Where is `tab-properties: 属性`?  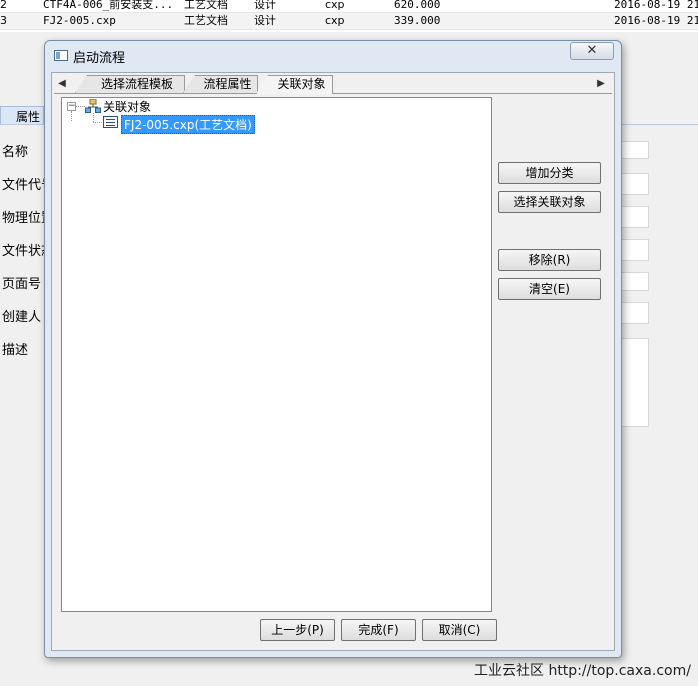 tab-properties: 属性 is located at coordinates (22, 115).